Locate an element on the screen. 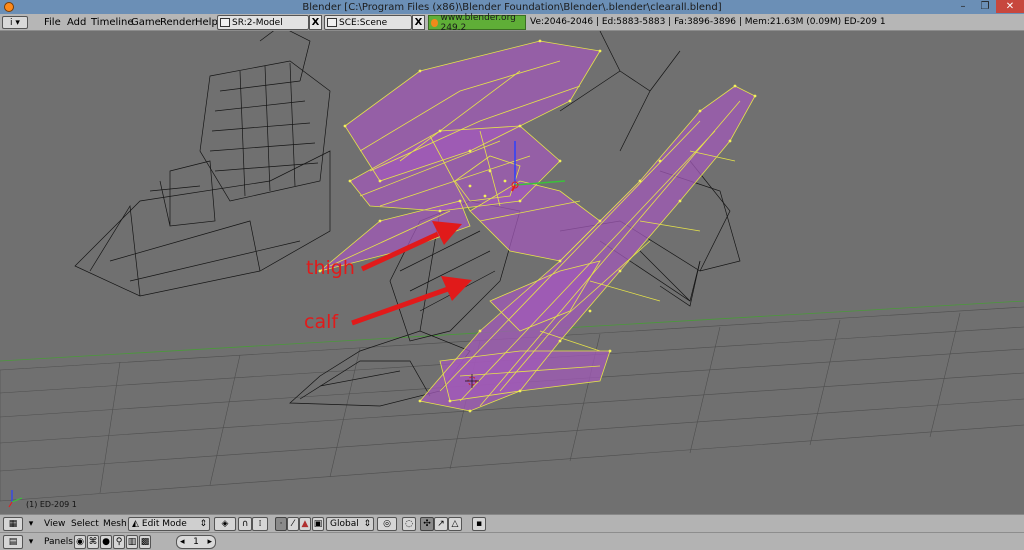 The image size is (1024, 550). info-icon: i ▾ is located at coordinates (15, 22).